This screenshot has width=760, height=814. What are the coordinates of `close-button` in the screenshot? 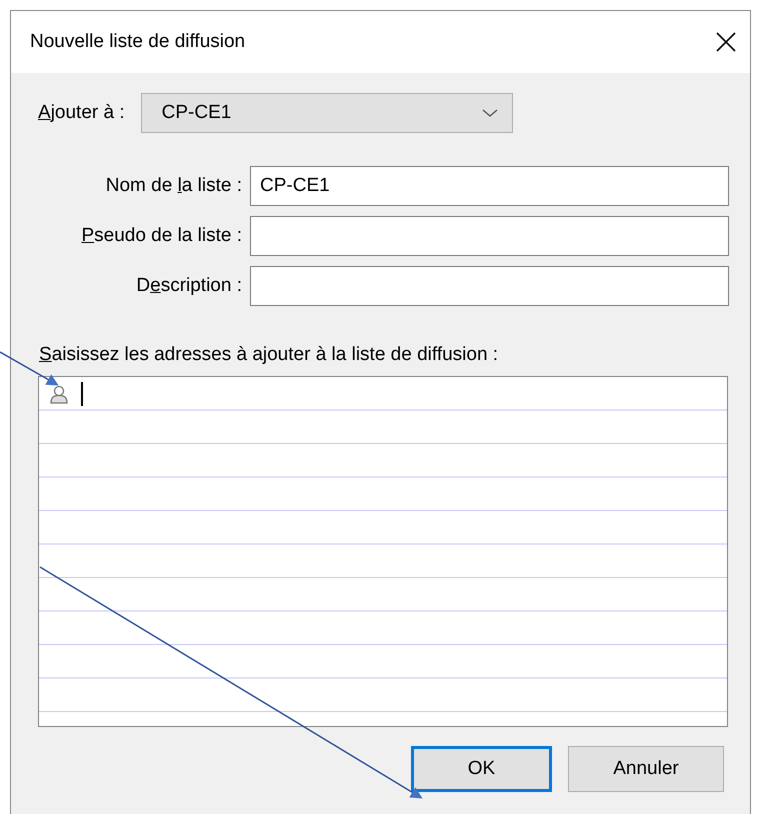 It's located at (726, 42).